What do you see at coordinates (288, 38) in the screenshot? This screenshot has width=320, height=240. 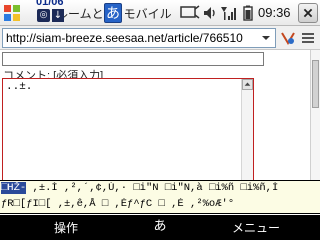 I see `favorites-icon` at bounding box center [288, 38].